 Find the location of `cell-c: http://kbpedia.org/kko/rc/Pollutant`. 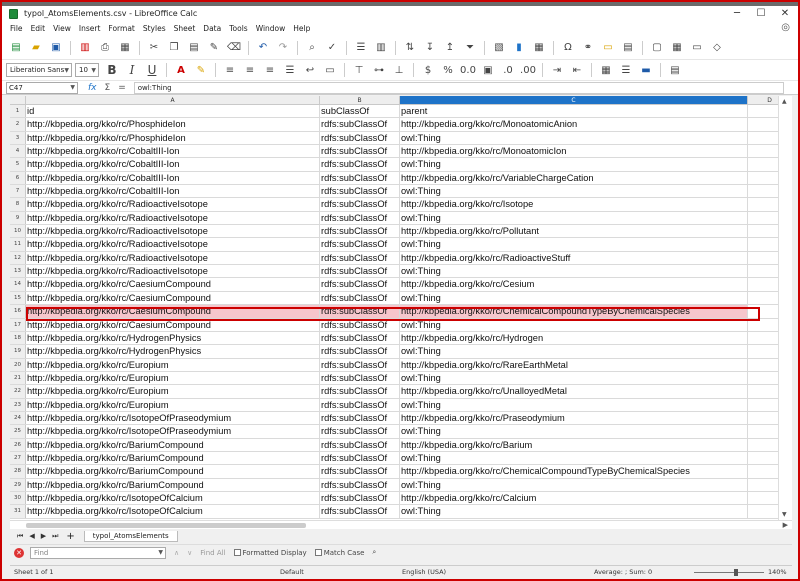

cell-c: http://kbpedia.org/kko/rc/Pollutant is located at coordinates (574, 231).